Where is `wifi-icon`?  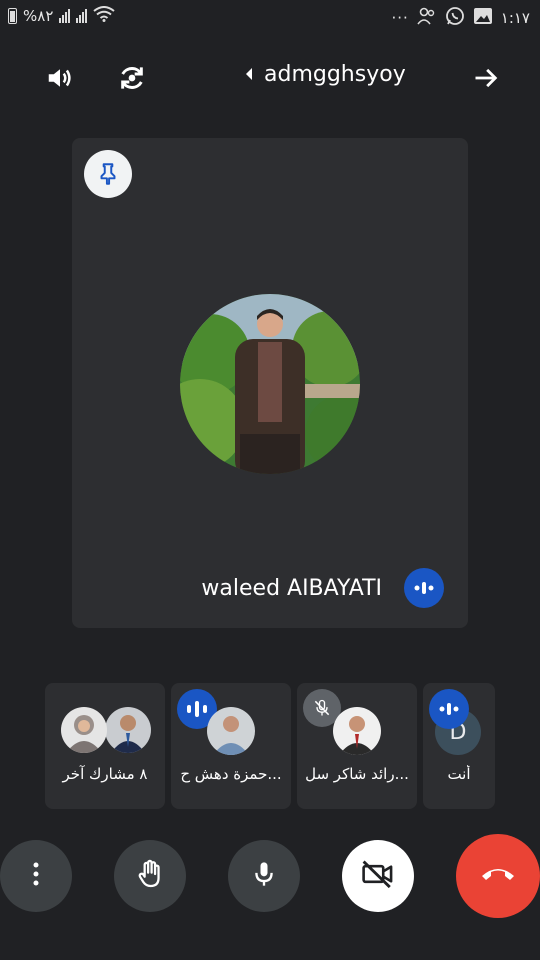
wifi-icon is located at coordinates (104, 16).